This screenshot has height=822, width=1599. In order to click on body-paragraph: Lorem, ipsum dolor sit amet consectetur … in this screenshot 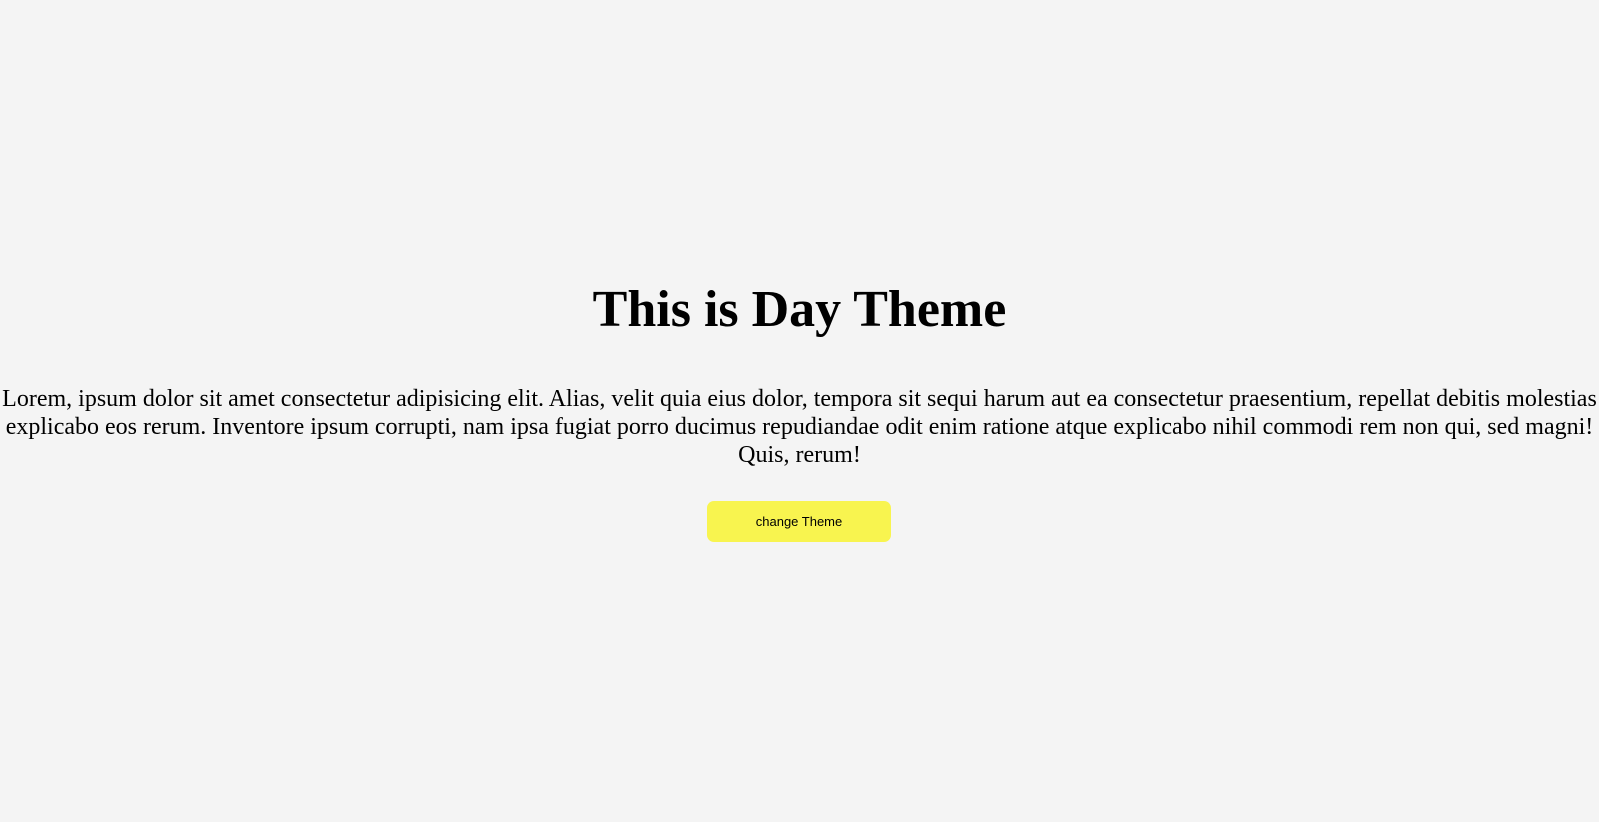, I will do `click(799, 427)`.